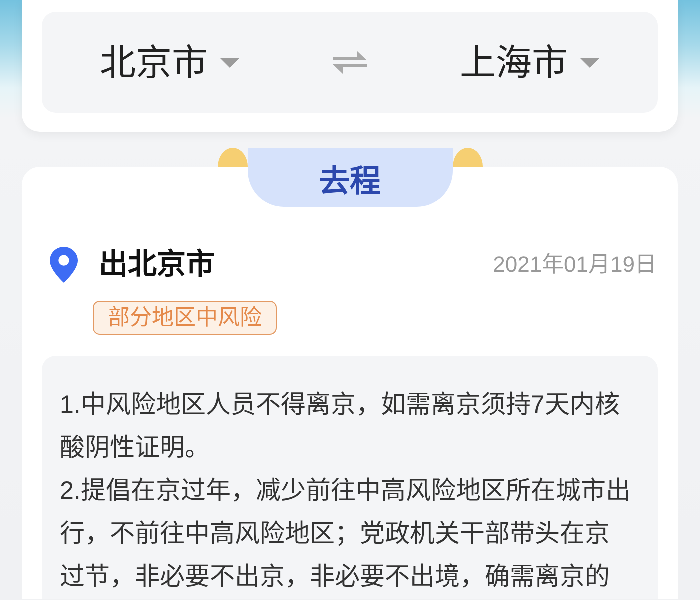 This screenshot has width=700, height=600. Describe the element at coordinates (170, 63) in the screenshot. I see `city-picker: 北京市` at that location.